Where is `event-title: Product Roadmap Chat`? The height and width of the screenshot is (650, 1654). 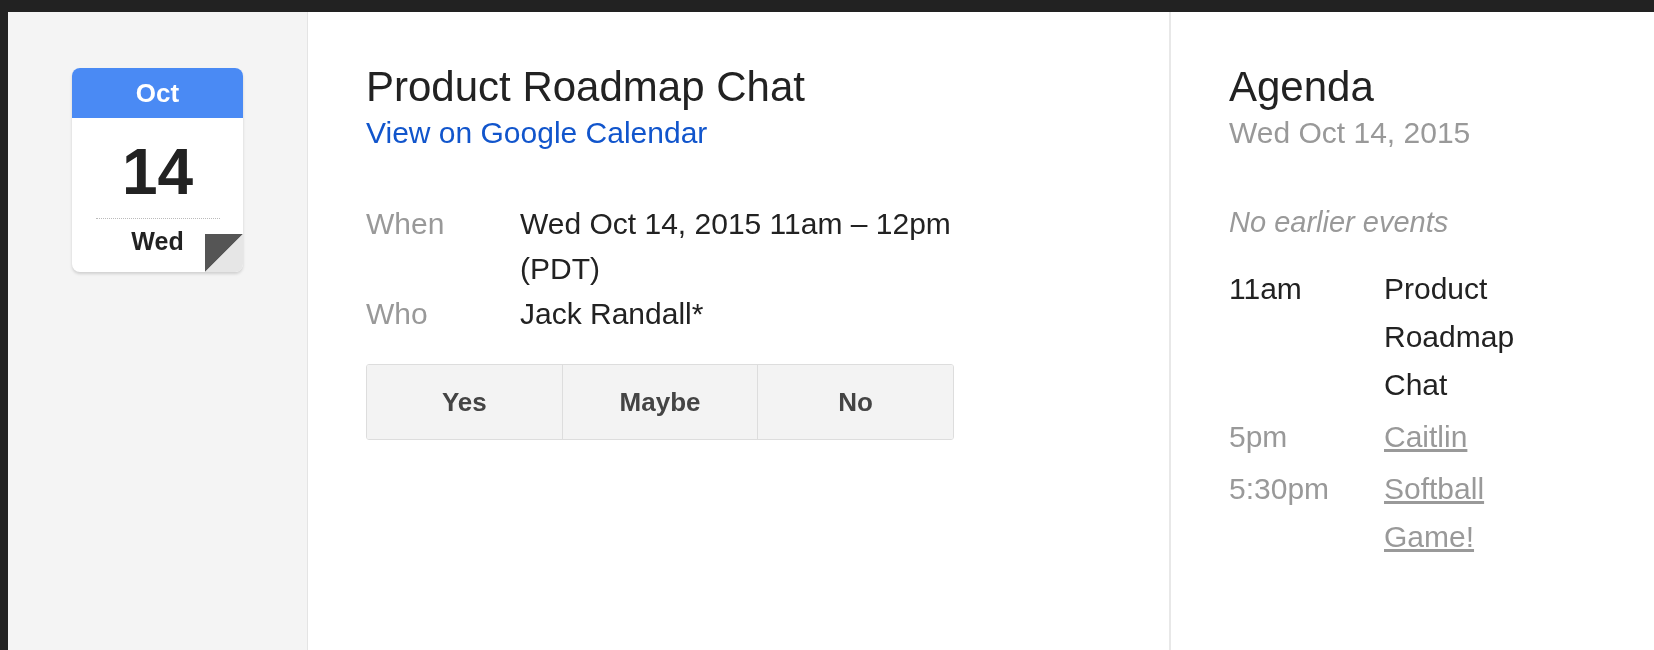
event-title: Product Roadmap Chat is located at coordinates (586, 87).